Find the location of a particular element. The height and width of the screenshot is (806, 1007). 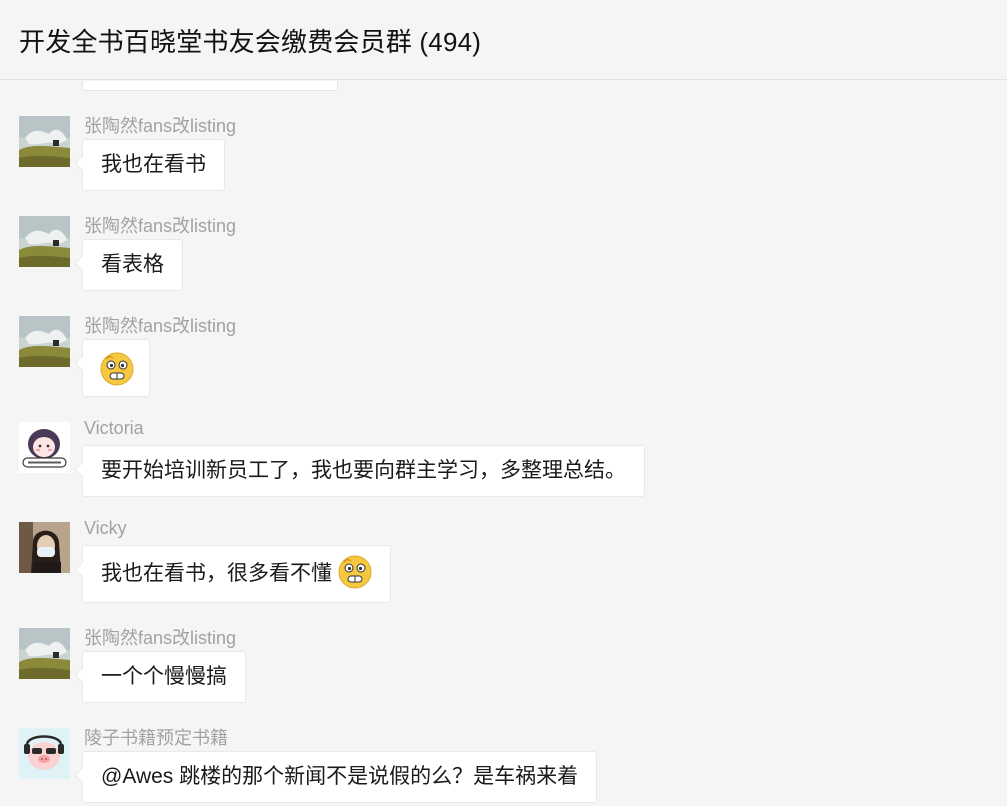

message-bubble: 要开始培训新员工了，我也要向群主学习，多整理总结。 is located at coordinates (363, 471).